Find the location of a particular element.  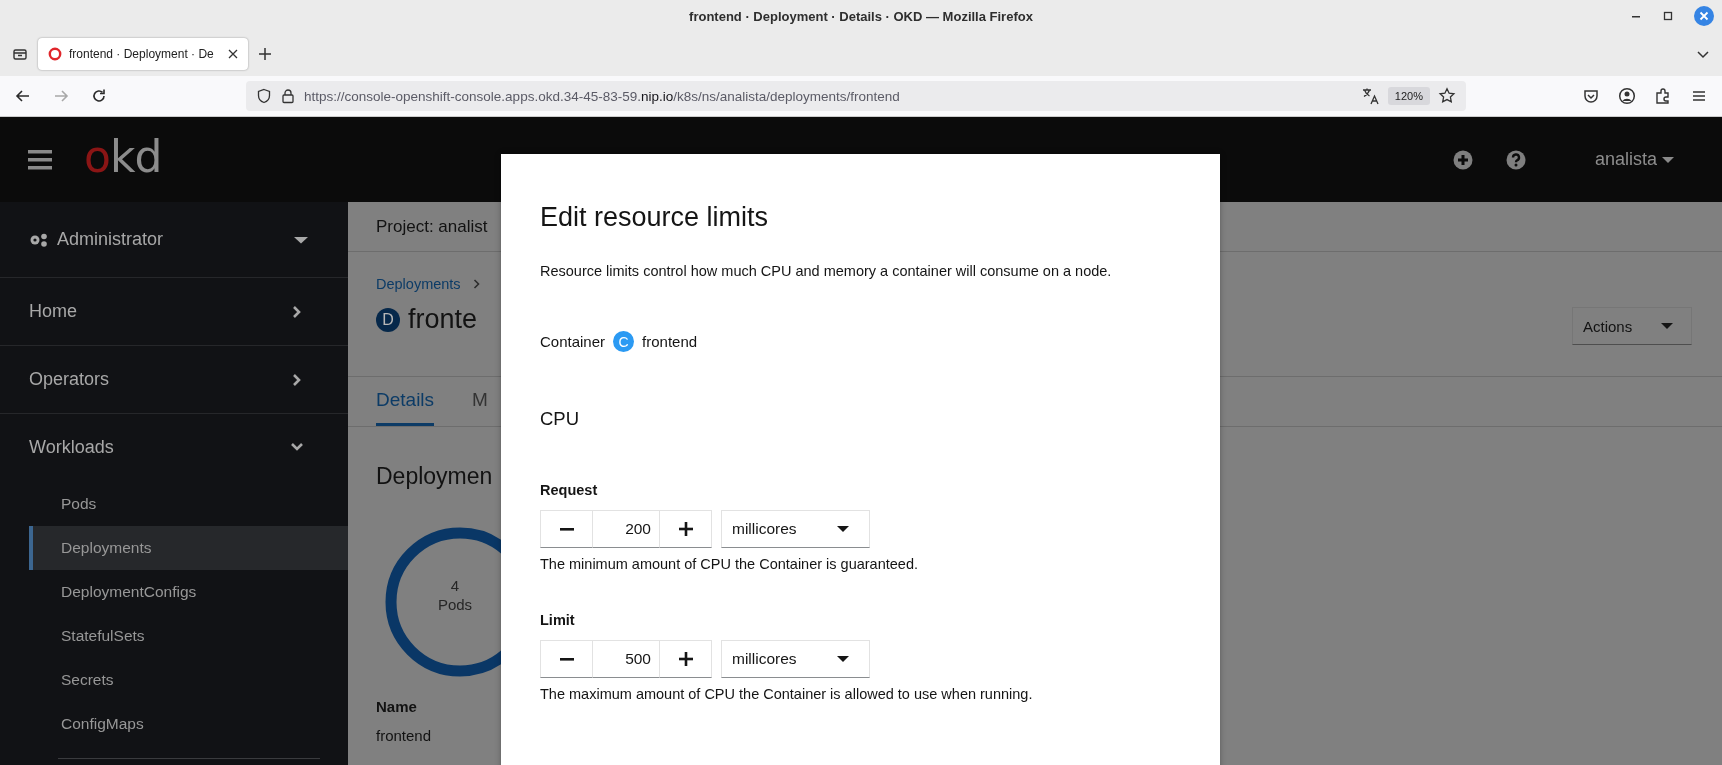

field-value: frontend is located at coordinates (404, 735).